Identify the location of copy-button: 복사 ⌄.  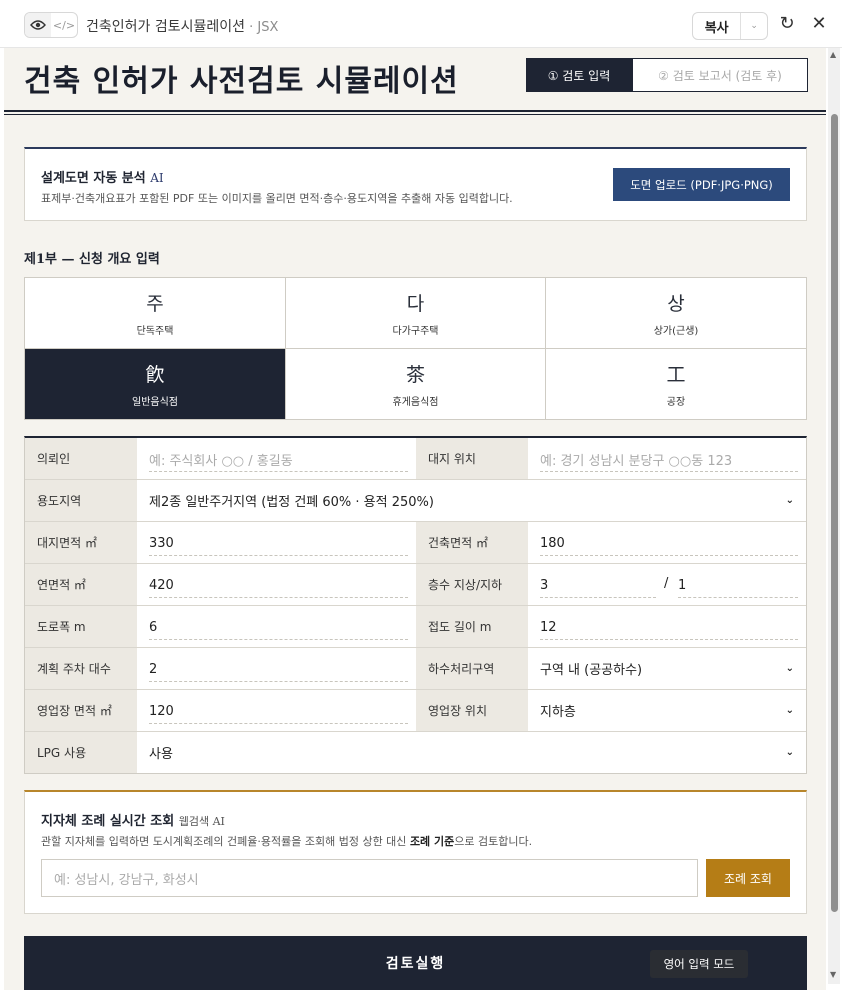
(730, 26).